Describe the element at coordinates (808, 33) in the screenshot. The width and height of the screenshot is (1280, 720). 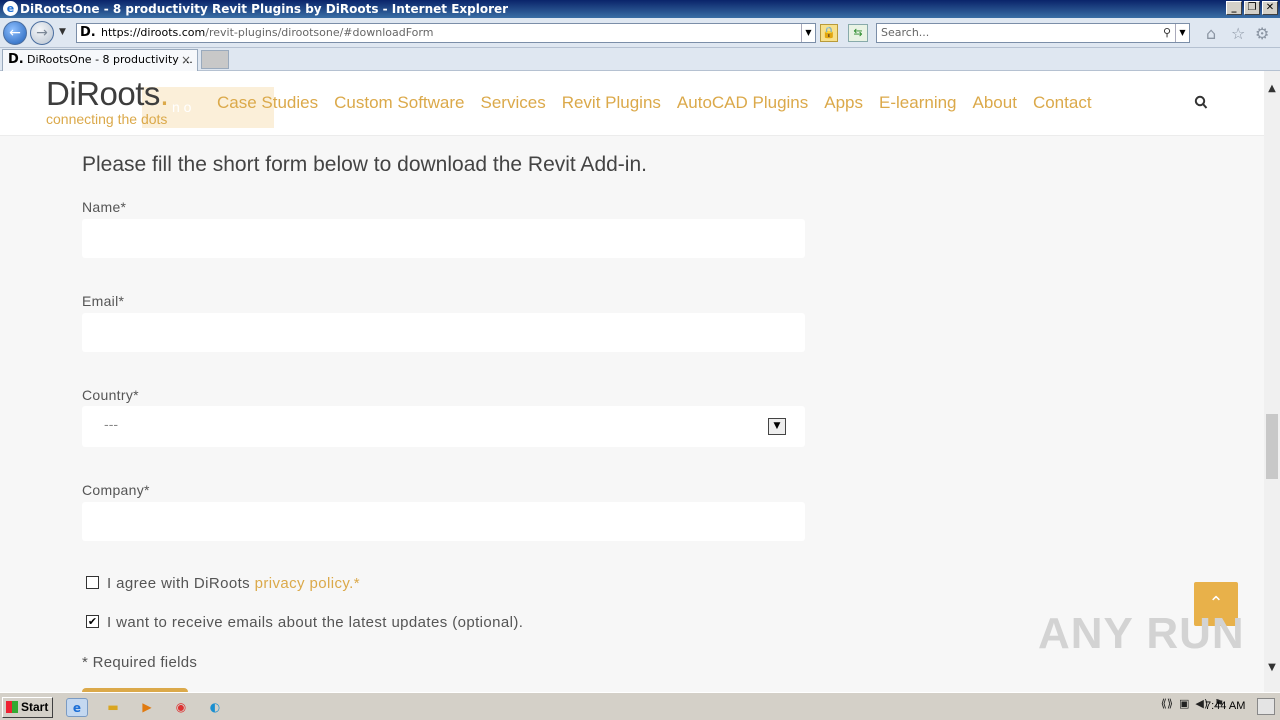
I see `address-dropdown-icon: ▼` at that location.